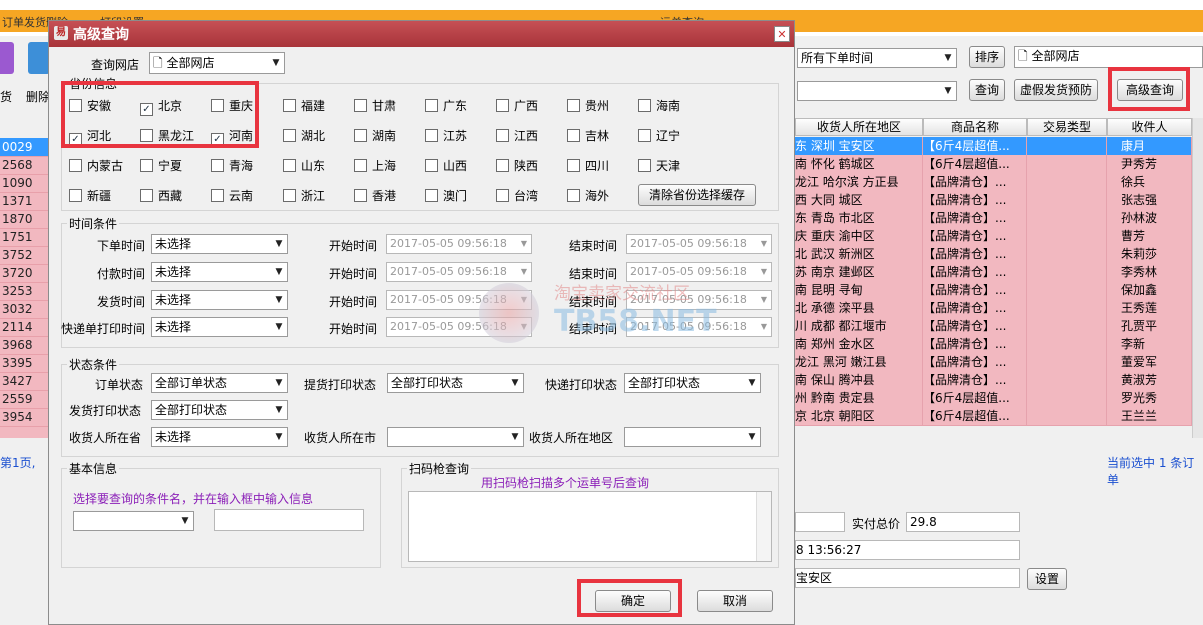 This screenshot has height=625, width=1203. What do you see at coordinates (588, 135) in the screenshot?
I see `province-checkbox-17: 吉林` at bounding box center [588, 135].